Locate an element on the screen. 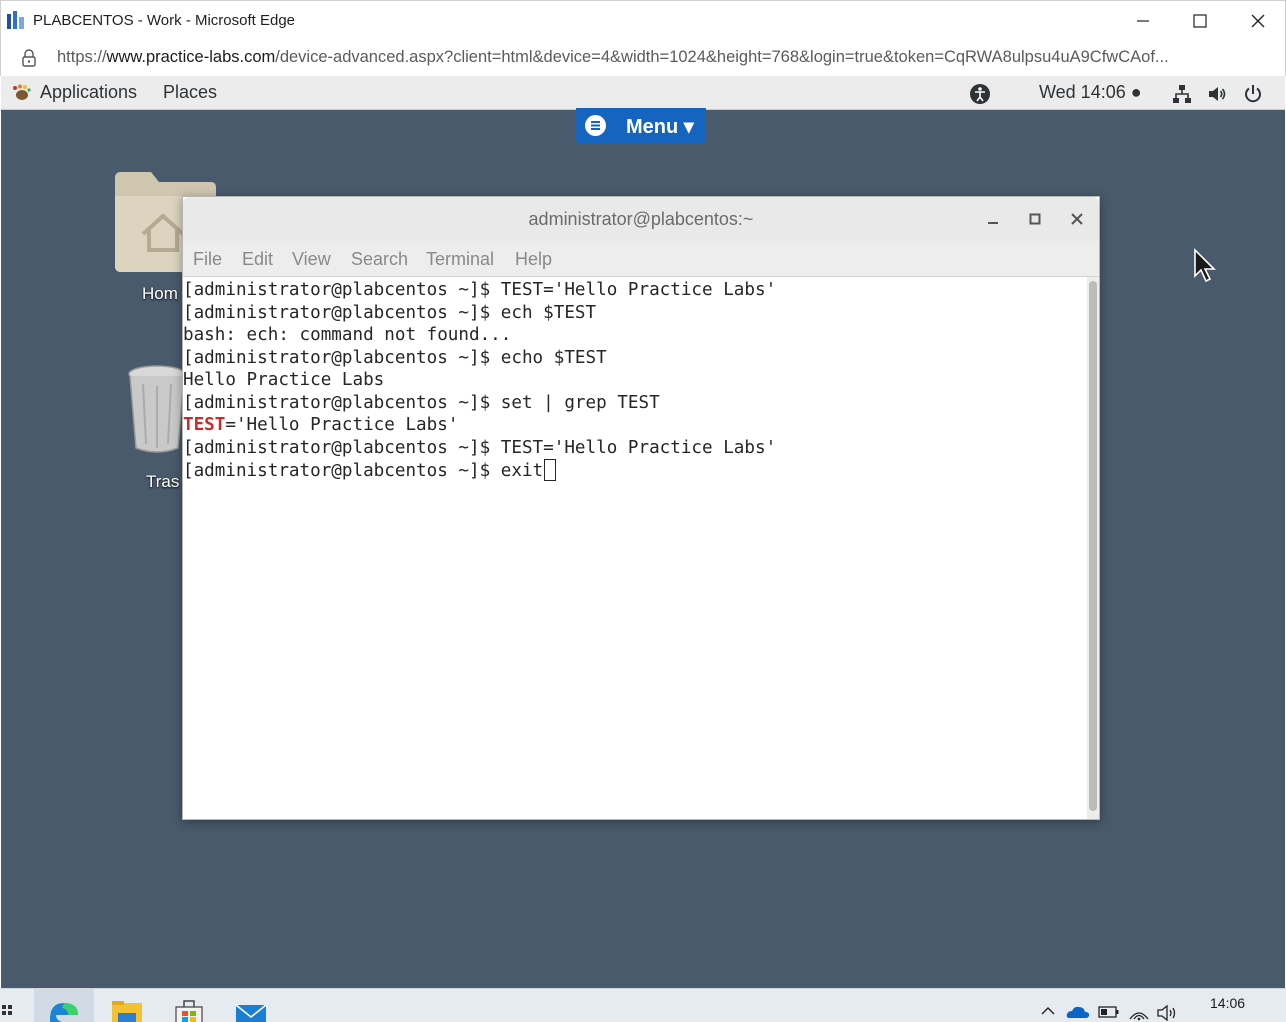  power-icon is located at coordinates (1253, 94).